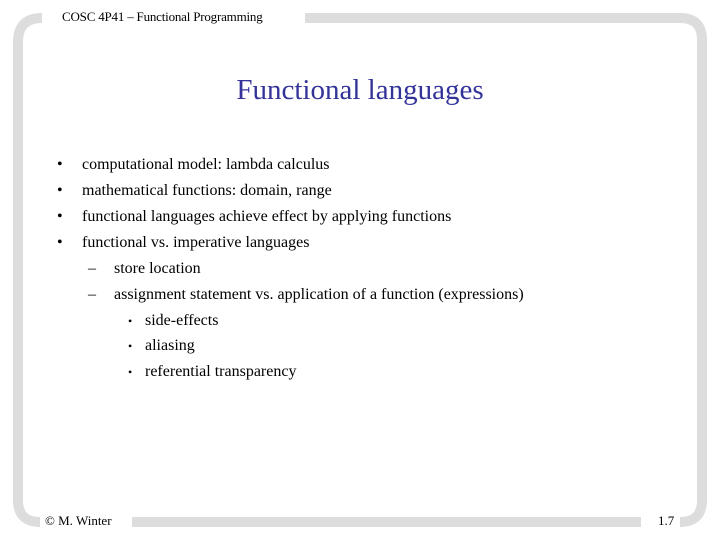  I want to click on course-header: COSC 4P41 – Functional Programming, so click(162, 16).